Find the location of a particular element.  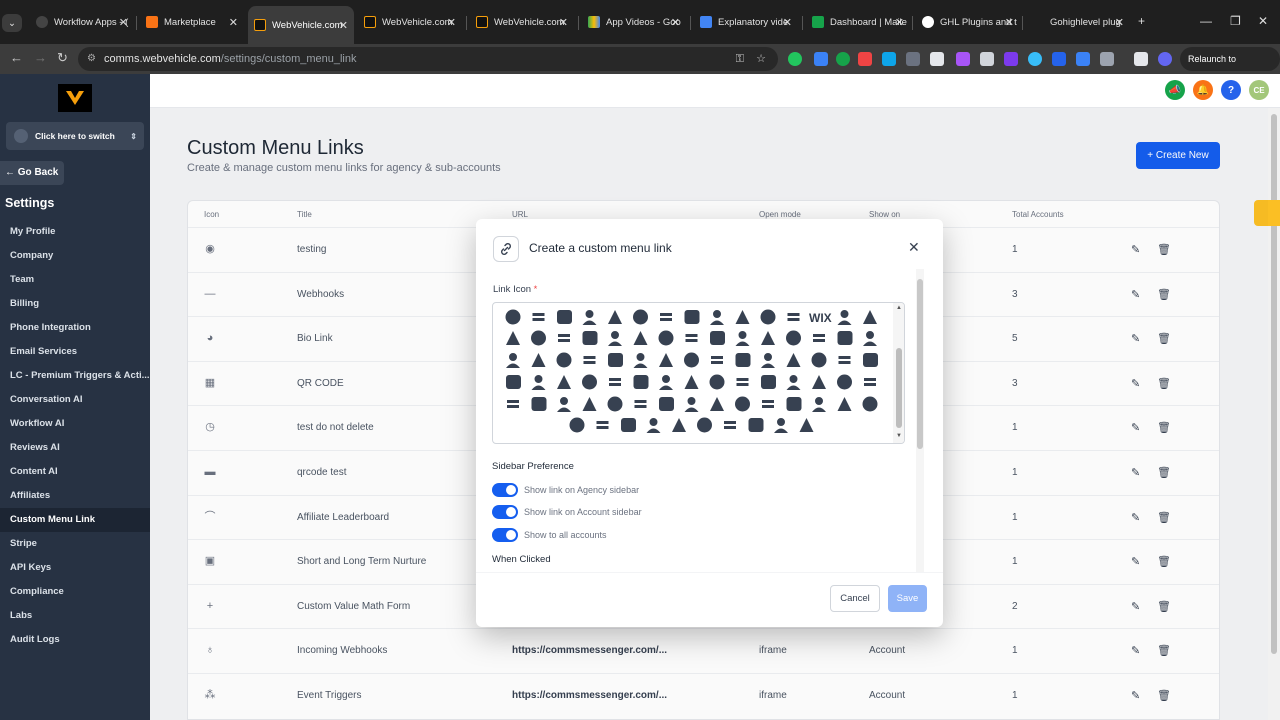

sidebar-item-custom-menu-link: Custom Menu Link is located at coordinates (75, 520).